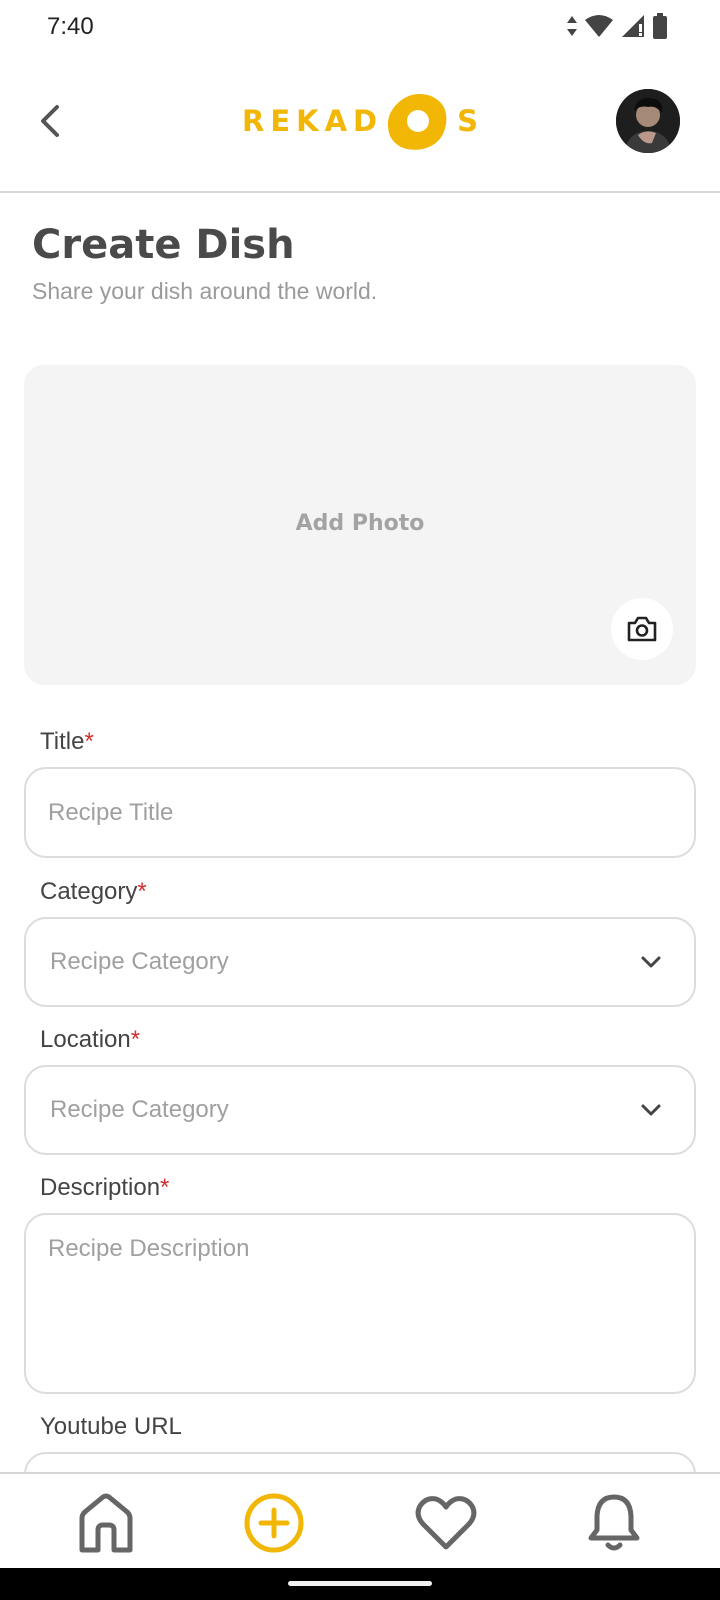  I want to click on title-label: Title*, so click(67, 742).